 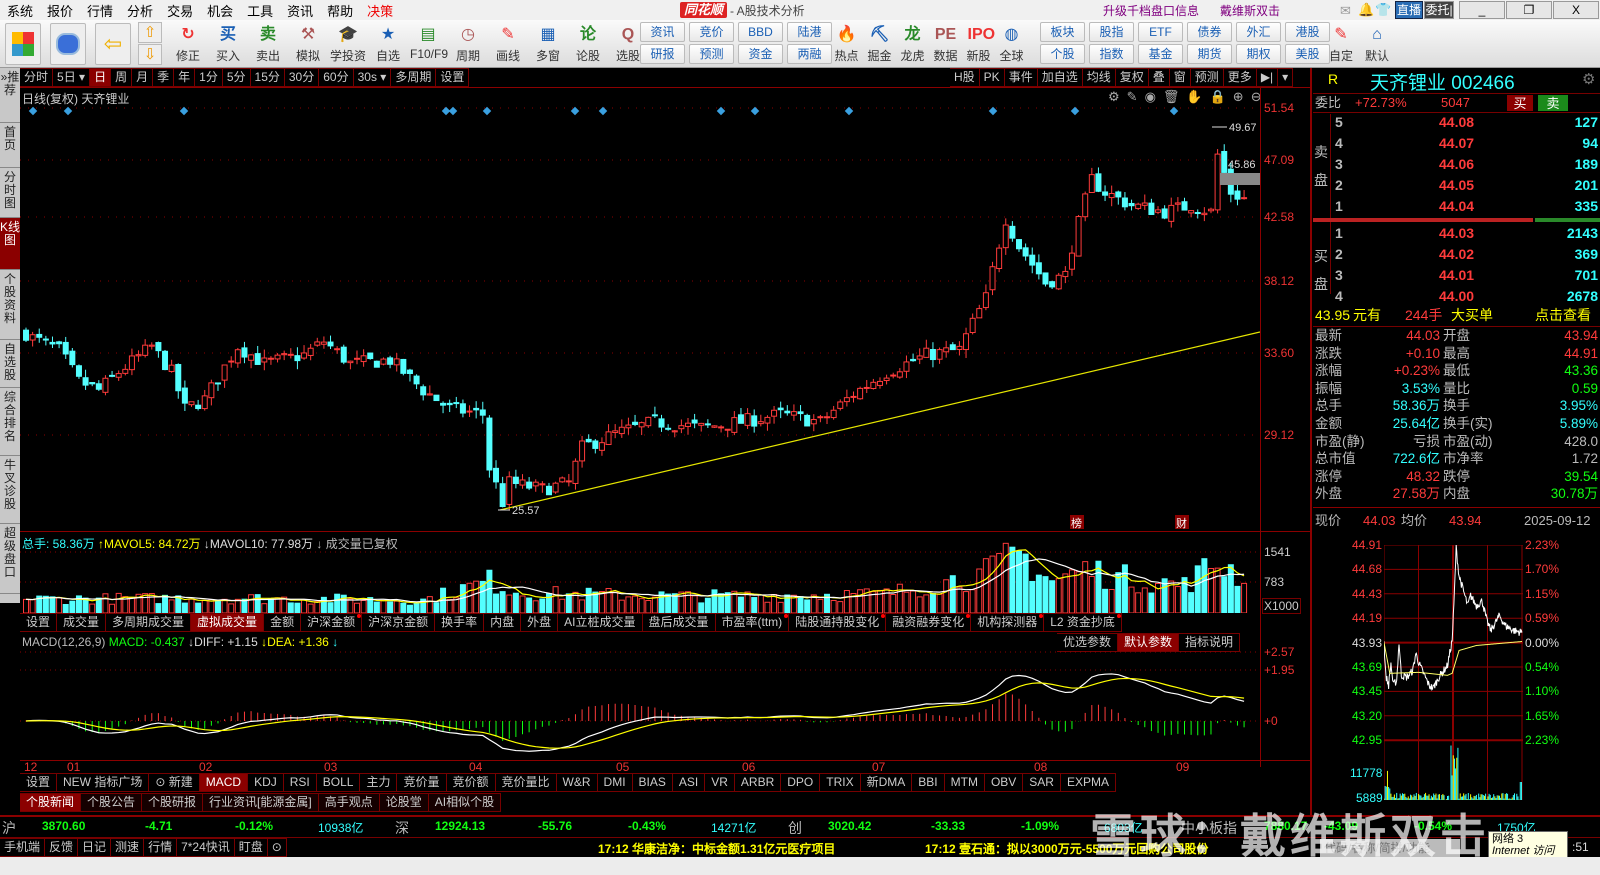 What do you see at coordinates (1008, 622) in the screenshot?
I see `volume-tab-15: 机构探测器` at bounding box center [1008, 622].